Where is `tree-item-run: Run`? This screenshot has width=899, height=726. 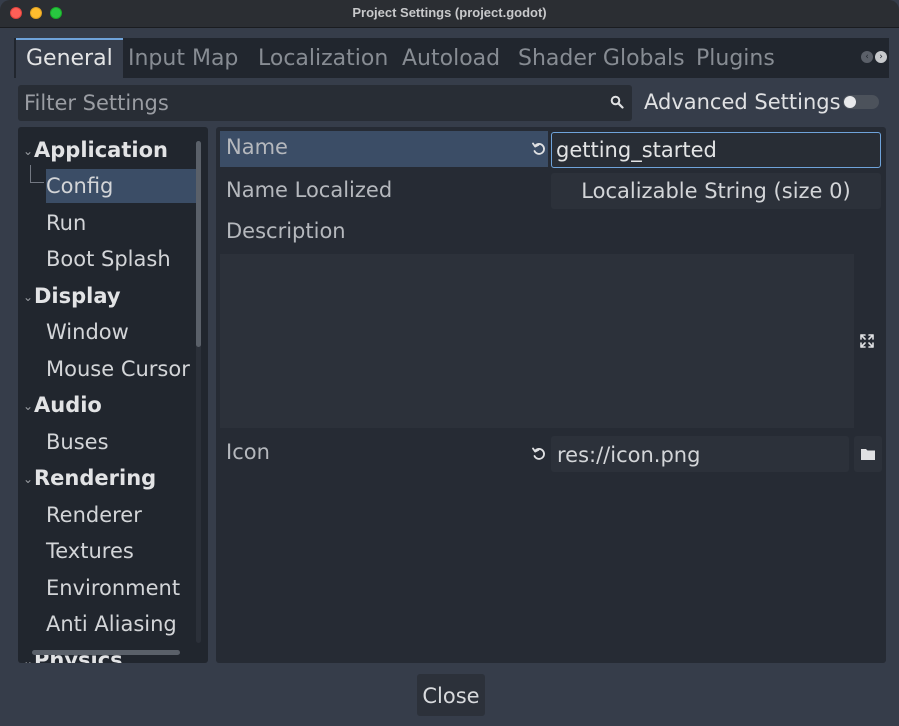
tree-item-run: Run is located at coordinates (107, 223).